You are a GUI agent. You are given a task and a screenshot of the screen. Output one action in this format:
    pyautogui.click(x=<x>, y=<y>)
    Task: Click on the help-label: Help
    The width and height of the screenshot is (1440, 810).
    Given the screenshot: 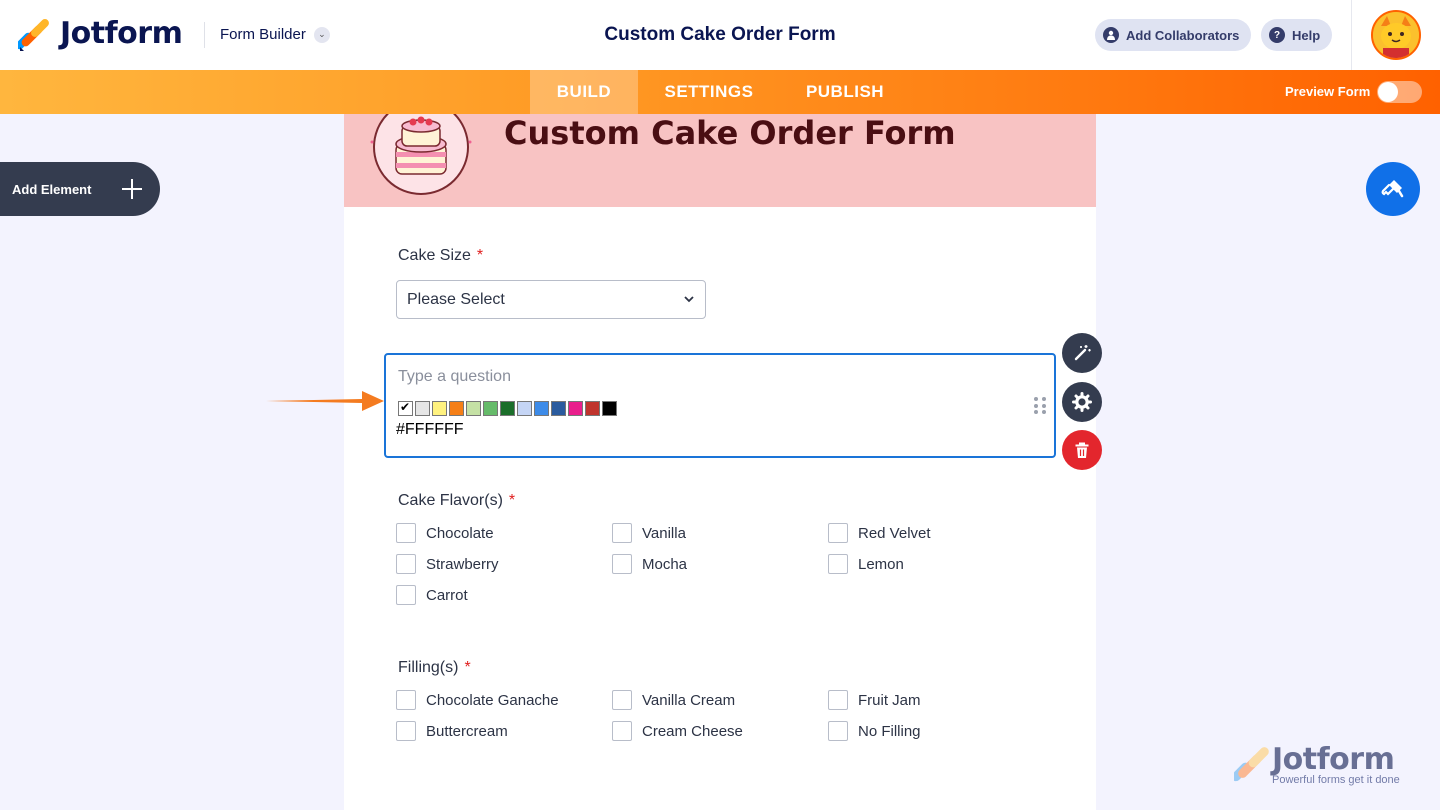 What is the action you would take?
    pyautogui.click(x=1306, y=35)
    